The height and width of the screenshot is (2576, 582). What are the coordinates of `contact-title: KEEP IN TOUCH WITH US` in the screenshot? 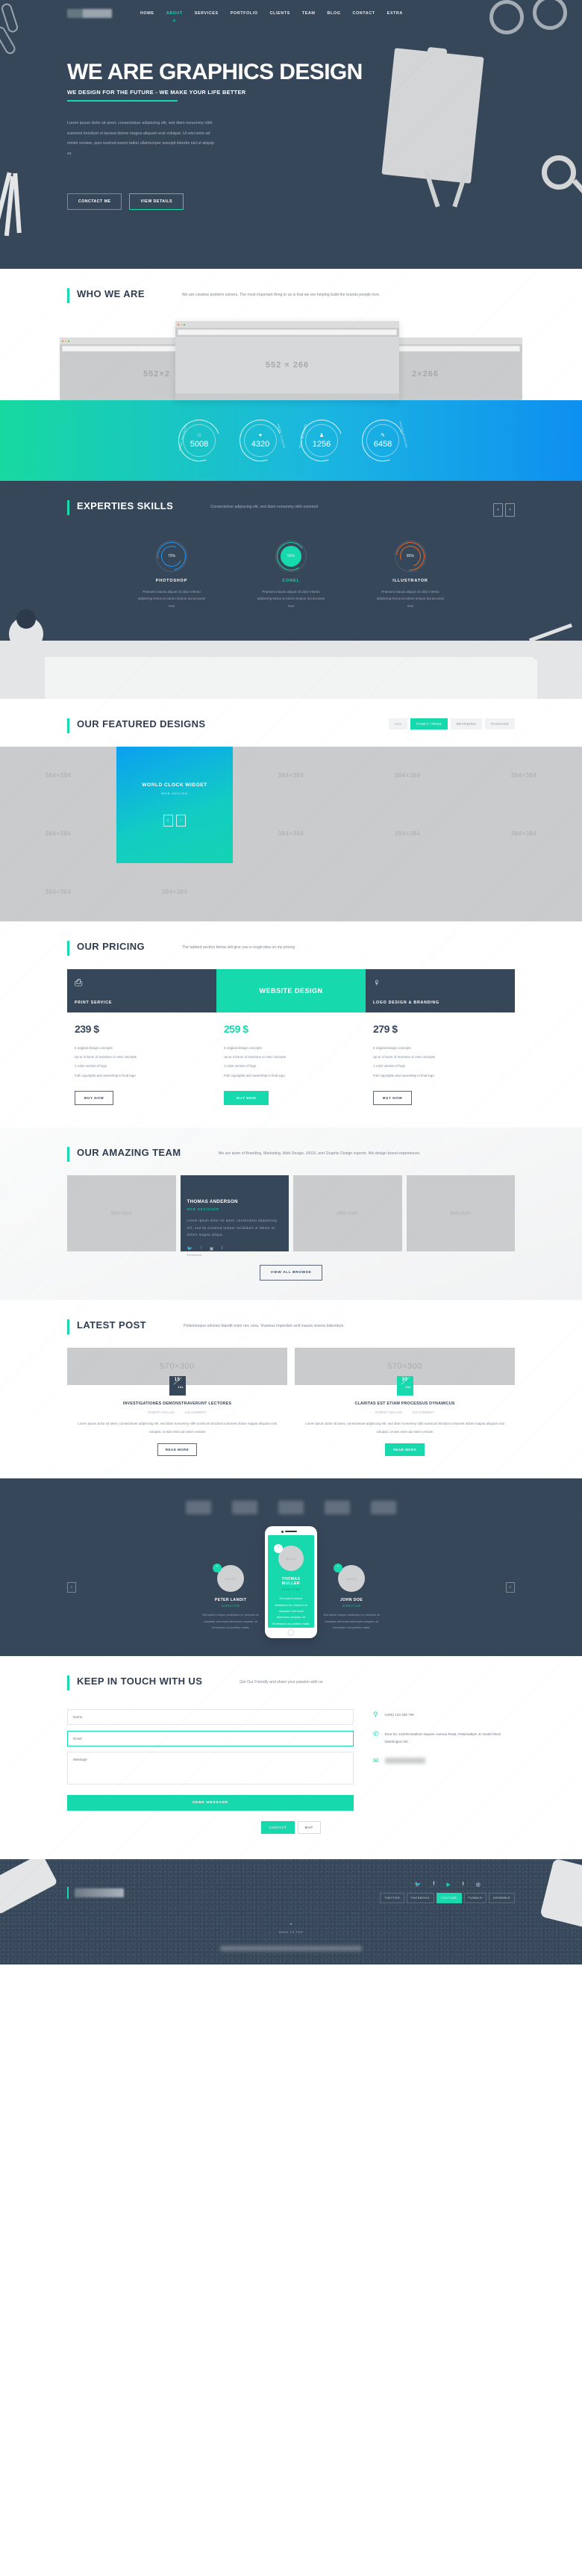 It's located at (140, 1681).